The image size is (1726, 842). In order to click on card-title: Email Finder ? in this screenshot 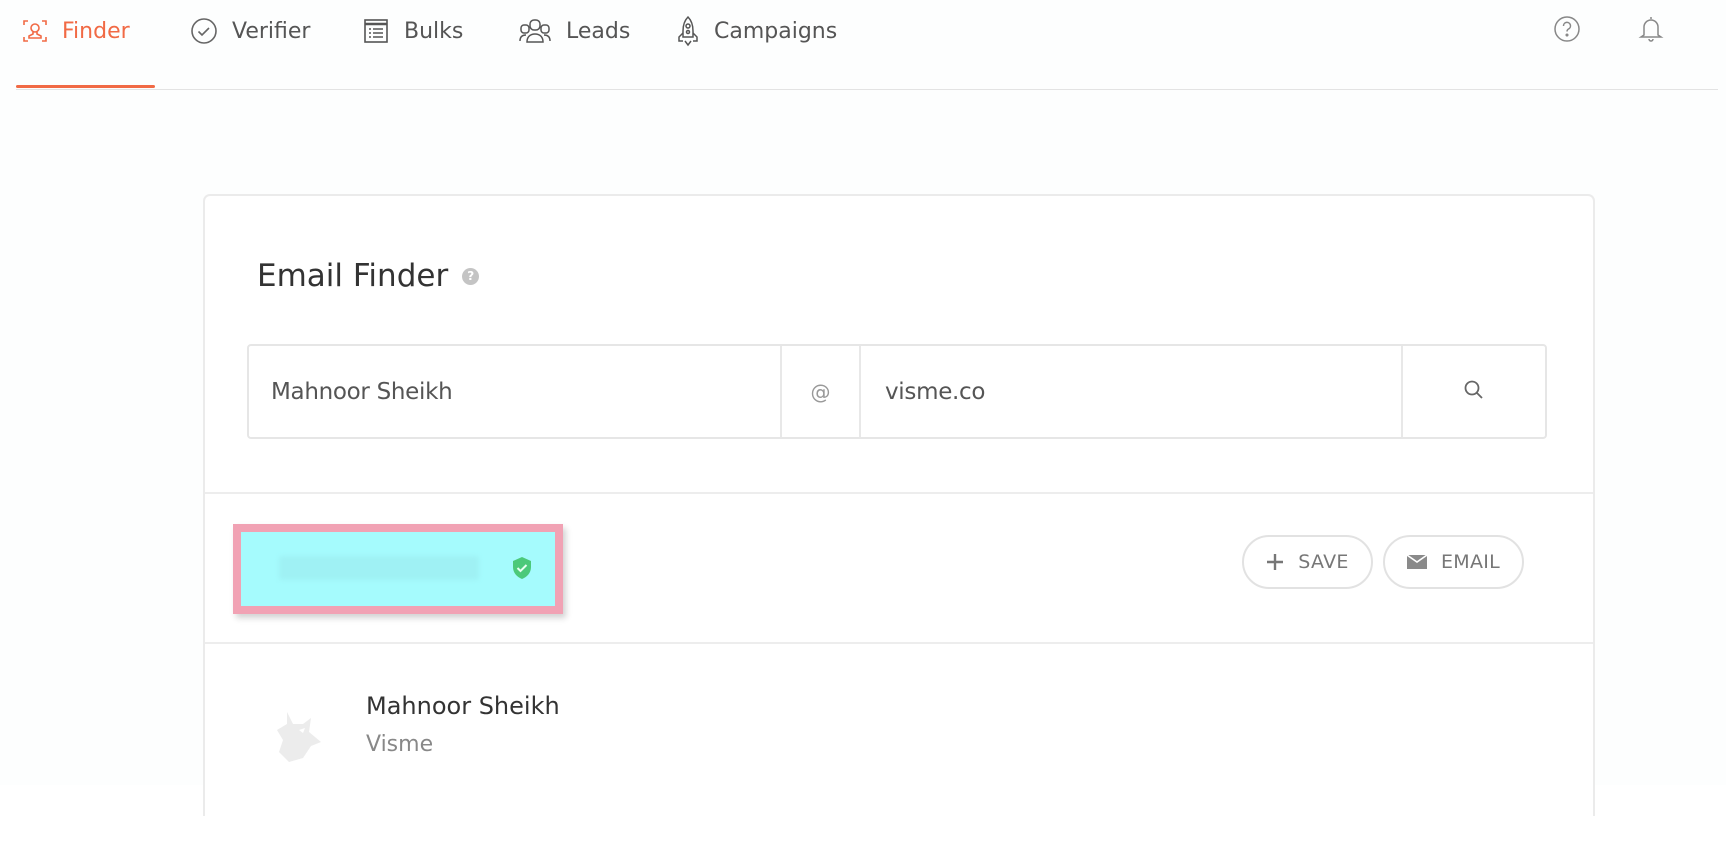, I will do `click(368, 276)`.